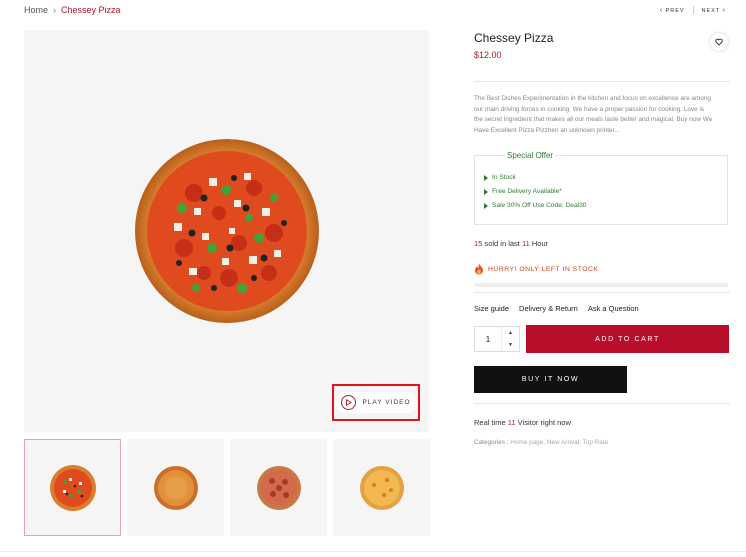 The image size is (746, 557). Describe the element at coordinates (536, 269) in the screenshot. I see `stock-warning: HURRY! ONLY LEFT IN STOCK` at that location.